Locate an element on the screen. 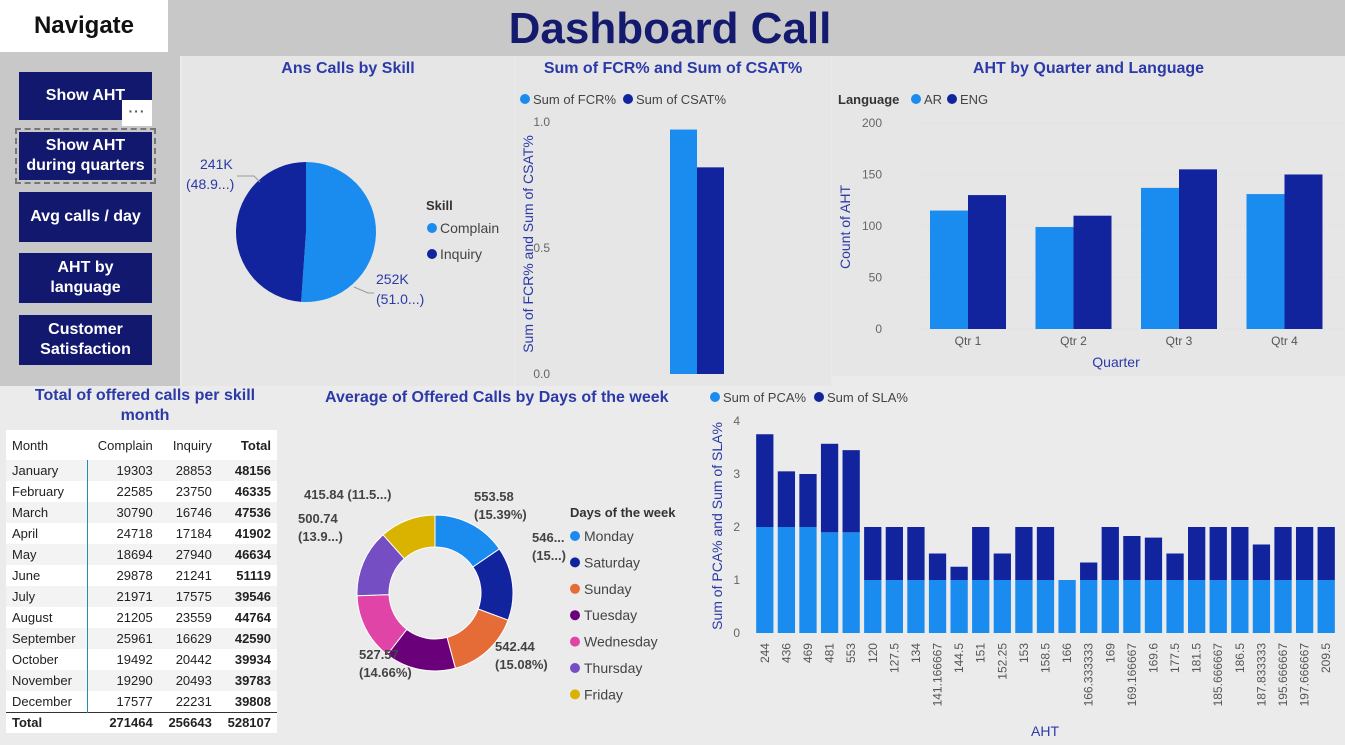 This screenshot has height=745, width=1345. legend-sla: Sum of SLA% is located at coordinates (867, 397).